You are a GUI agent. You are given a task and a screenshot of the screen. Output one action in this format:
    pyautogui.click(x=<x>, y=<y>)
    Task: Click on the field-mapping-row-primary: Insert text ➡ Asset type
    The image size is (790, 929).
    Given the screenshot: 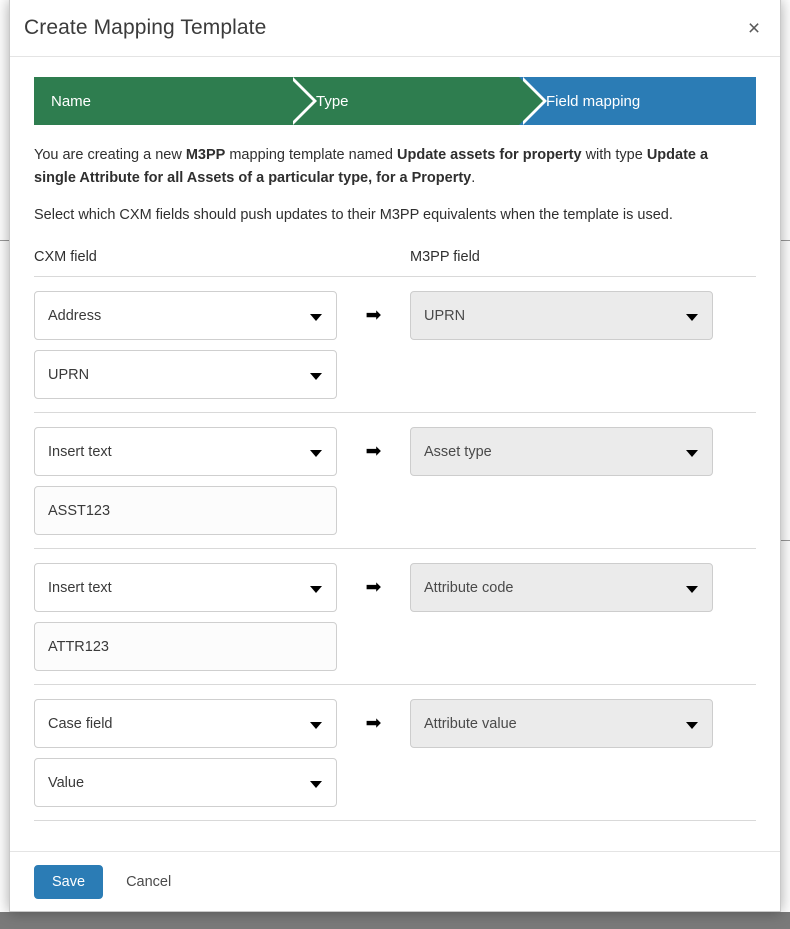 What is the action you would take?
    pyautogui.click(x=395, y=452)
    